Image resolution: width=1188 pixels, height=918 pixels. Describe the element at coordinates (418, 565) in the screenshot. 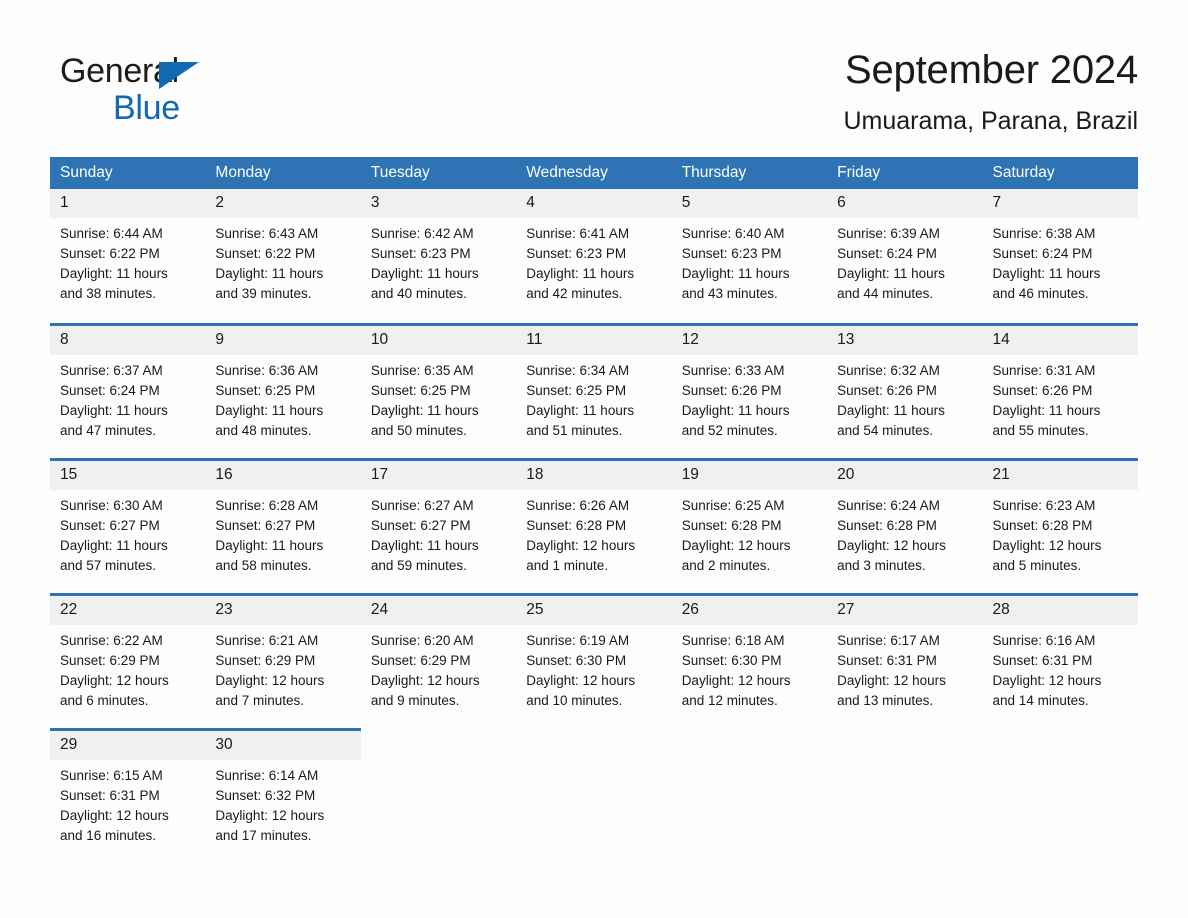

I see `daylight-text-line2: and 59 minutes.` at that location.